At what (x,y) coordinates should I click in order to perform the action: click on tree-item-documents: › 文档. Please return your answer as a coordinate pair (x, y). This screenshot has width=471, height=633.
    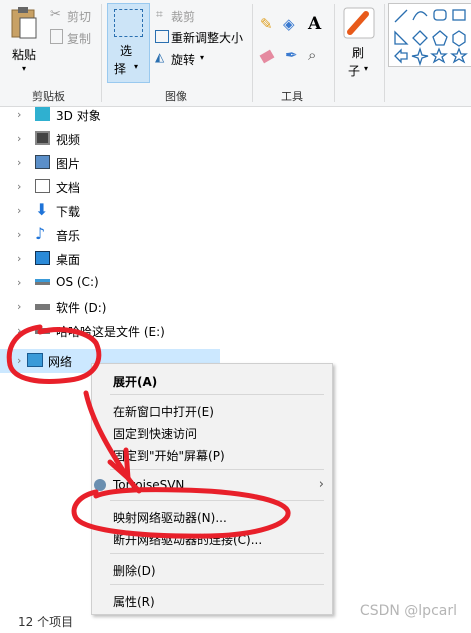
    Looking at the image, I should click on (110, 187).